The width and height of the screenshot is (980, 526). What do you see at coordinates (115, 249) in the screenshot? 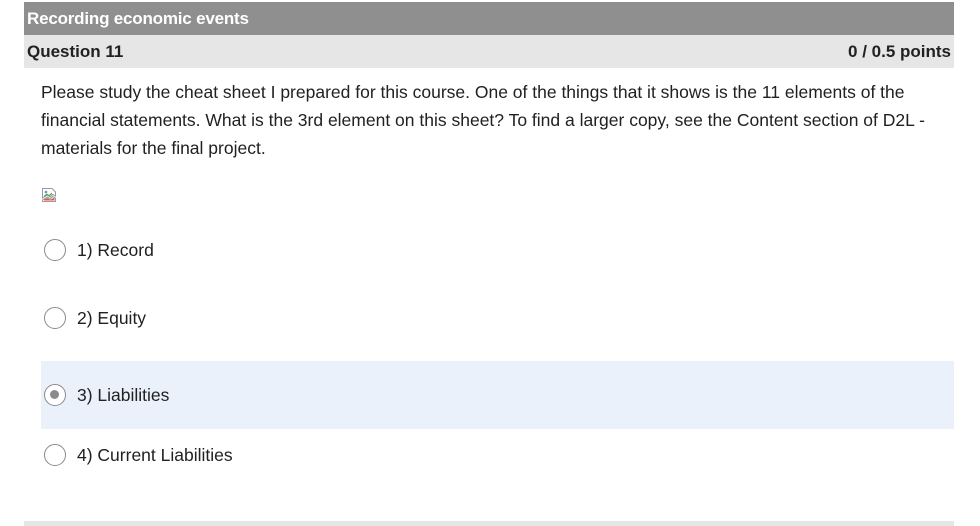
I see `answer-option-label: 1) Record` at bounding box center [115, 249].